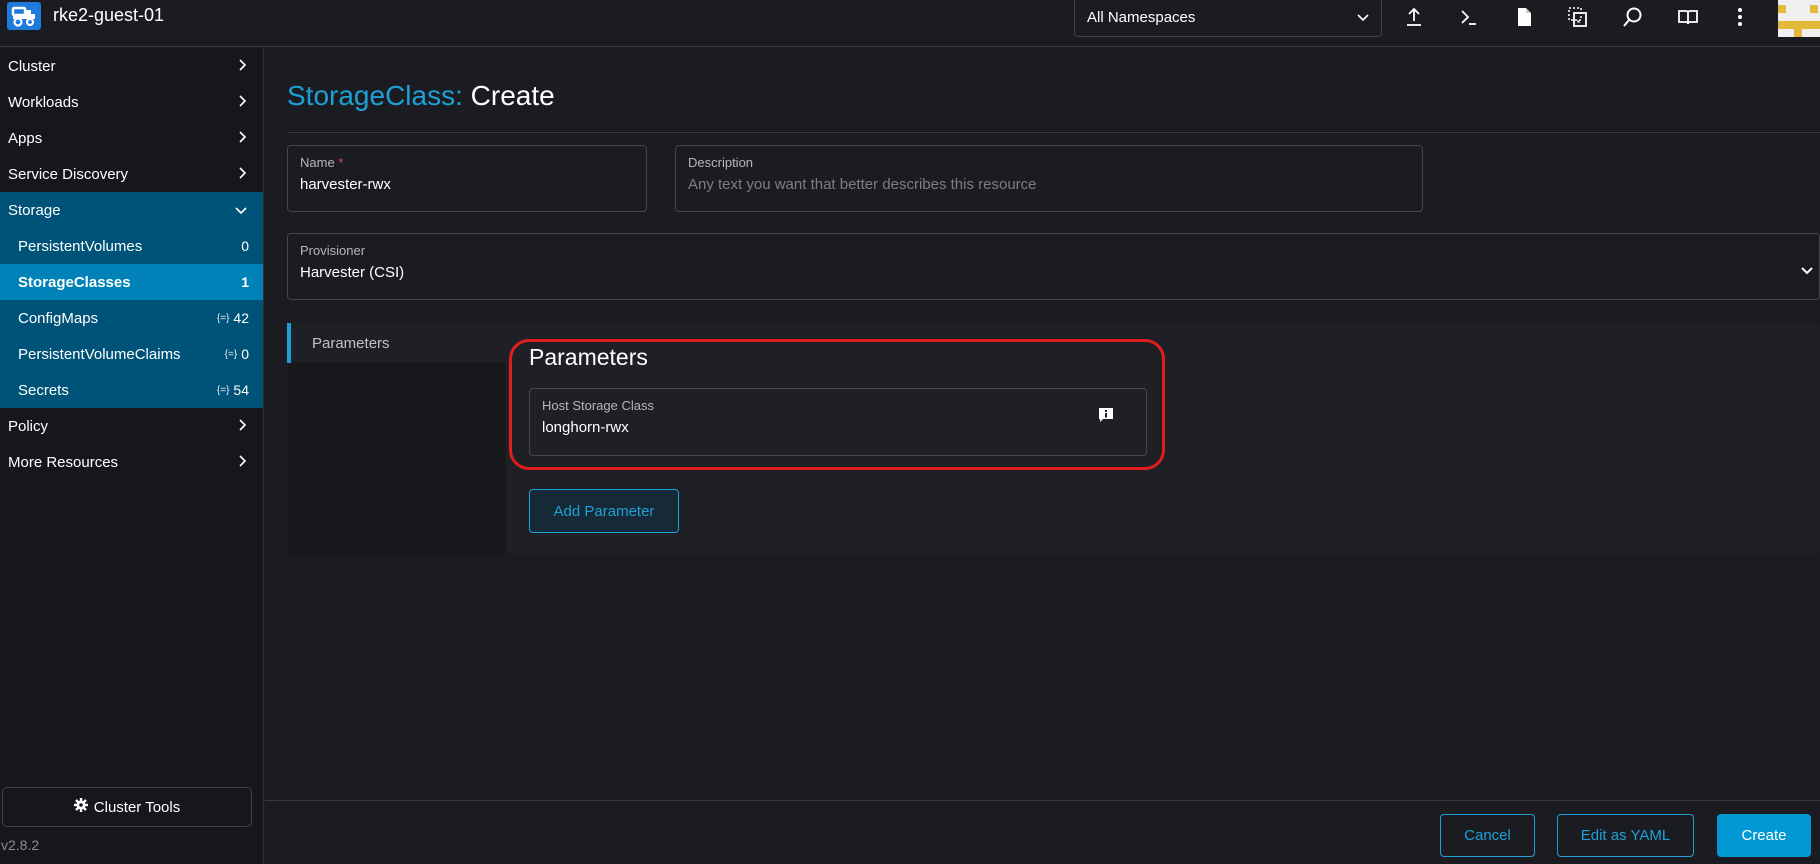  Describe the element at coordinates (1049, 184) in the screenshot. I see `description-input` at that location.